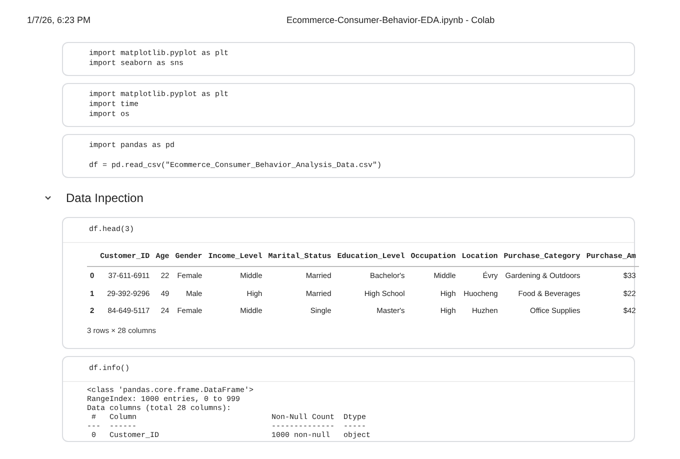 This screenshot has height=459, width=680. What do you see at coordinates (105, 198) in the screenshot?
I see `section-heading: Data Inpection` at bounding box center [105, 198].